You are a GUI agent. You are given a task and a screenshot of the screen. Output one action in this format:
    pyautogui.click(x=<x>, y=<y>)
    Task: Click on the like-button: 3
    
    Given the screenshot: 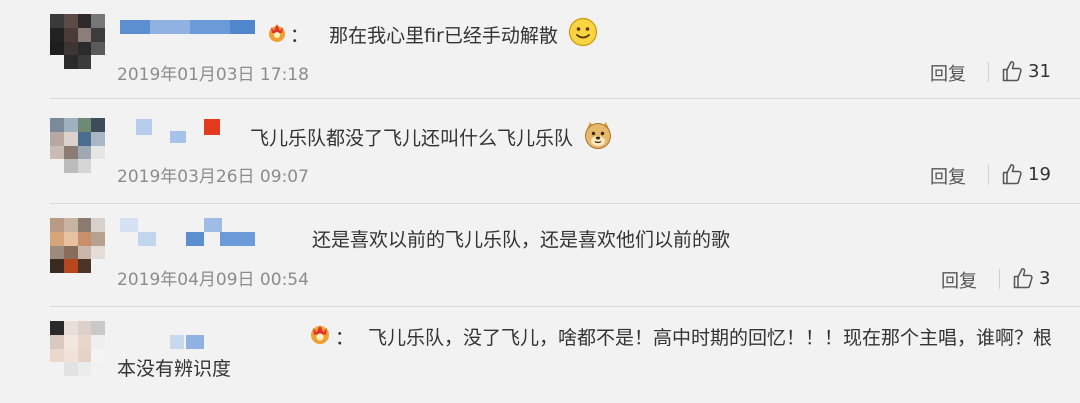 What is the action you would take?
    pyautogui.click(x=1031, y=278)
    